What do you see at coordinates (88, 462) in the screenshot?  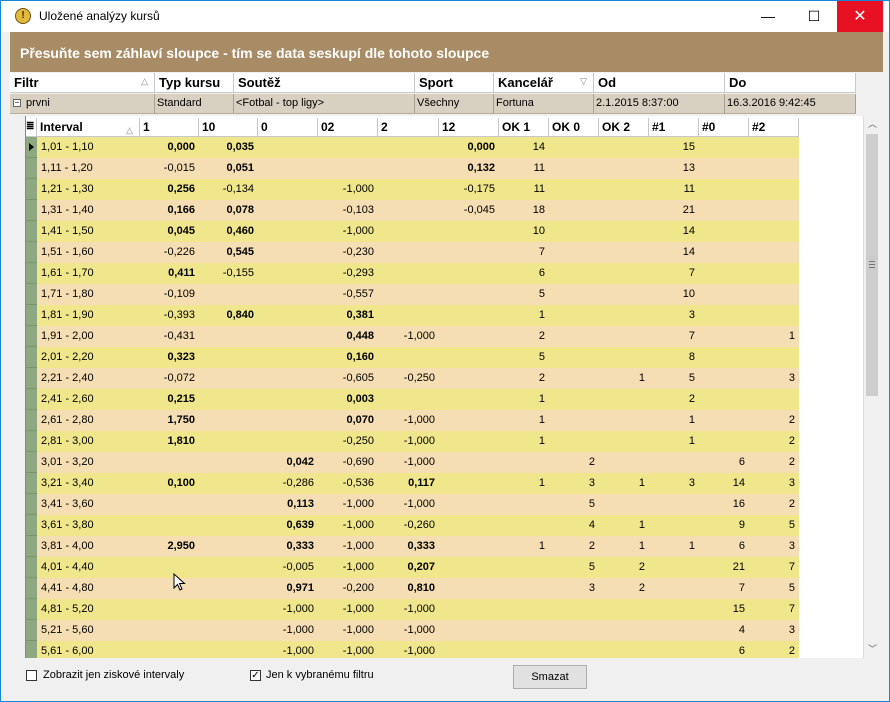 I see `interval-cell: 3,01 - 3,20` at bounding box center [88, 462].